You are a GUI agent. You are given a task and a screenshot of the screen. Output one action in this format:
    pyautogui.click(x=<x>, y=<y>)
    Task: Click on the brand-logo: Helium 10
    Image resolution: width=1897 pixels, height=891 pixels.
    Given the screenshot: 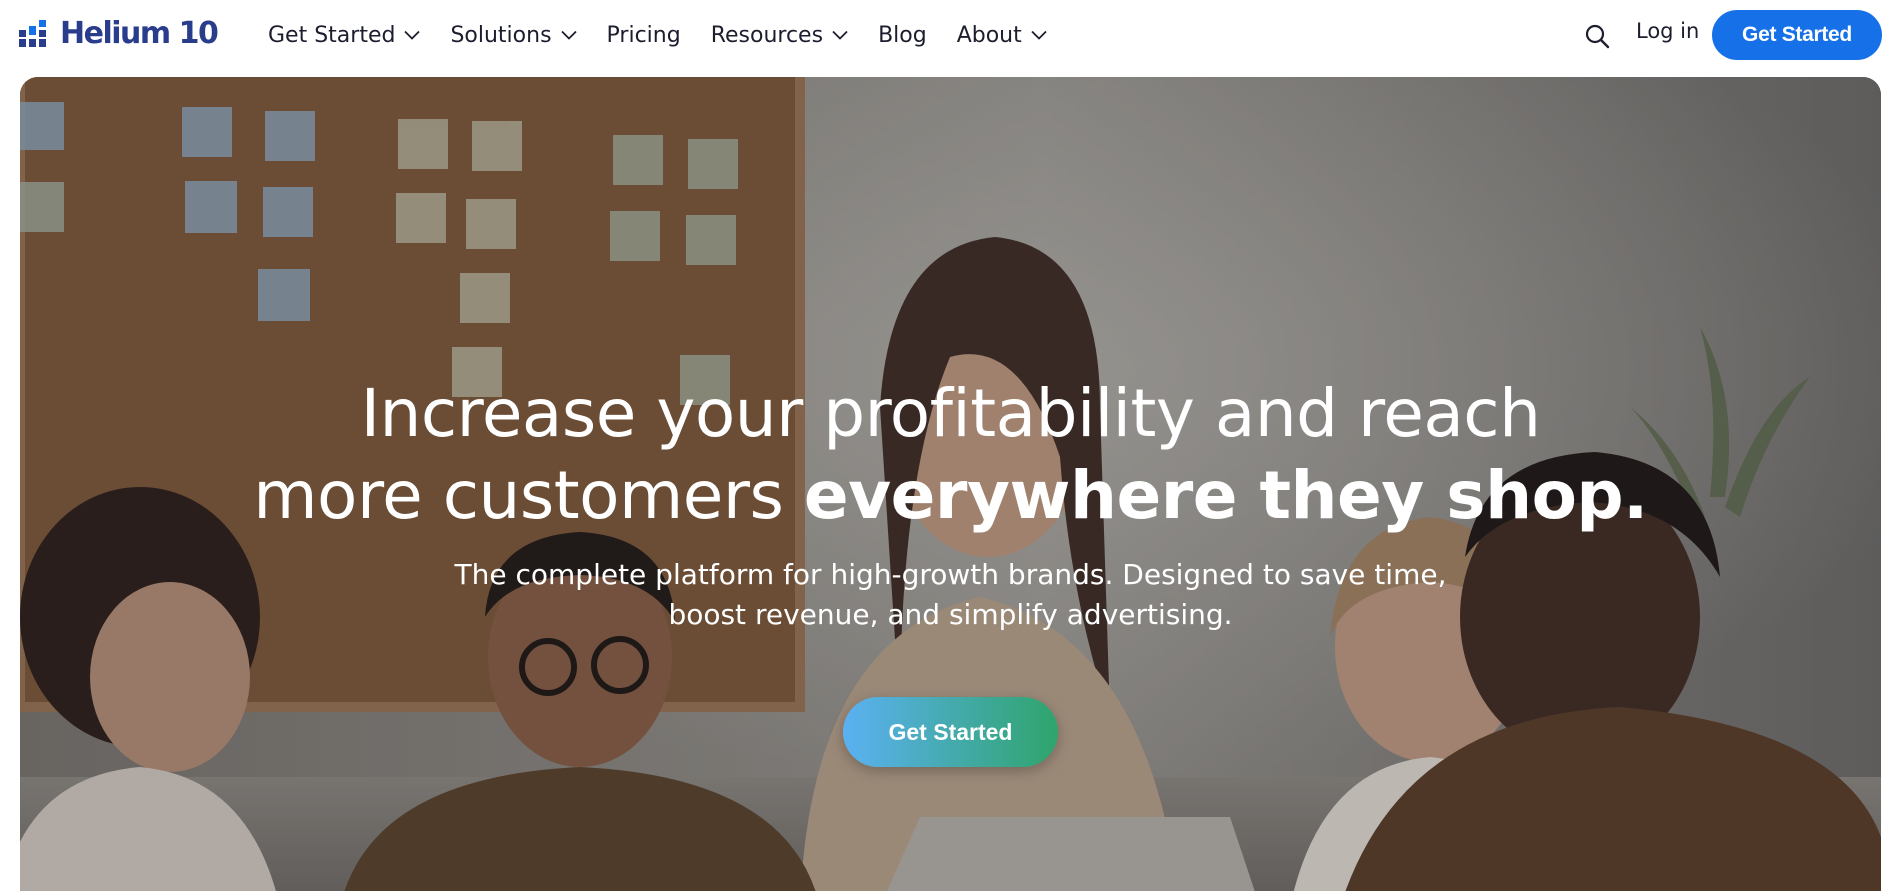 What is the action you would take?
    pyautogui.click(x=119, y=33)
    